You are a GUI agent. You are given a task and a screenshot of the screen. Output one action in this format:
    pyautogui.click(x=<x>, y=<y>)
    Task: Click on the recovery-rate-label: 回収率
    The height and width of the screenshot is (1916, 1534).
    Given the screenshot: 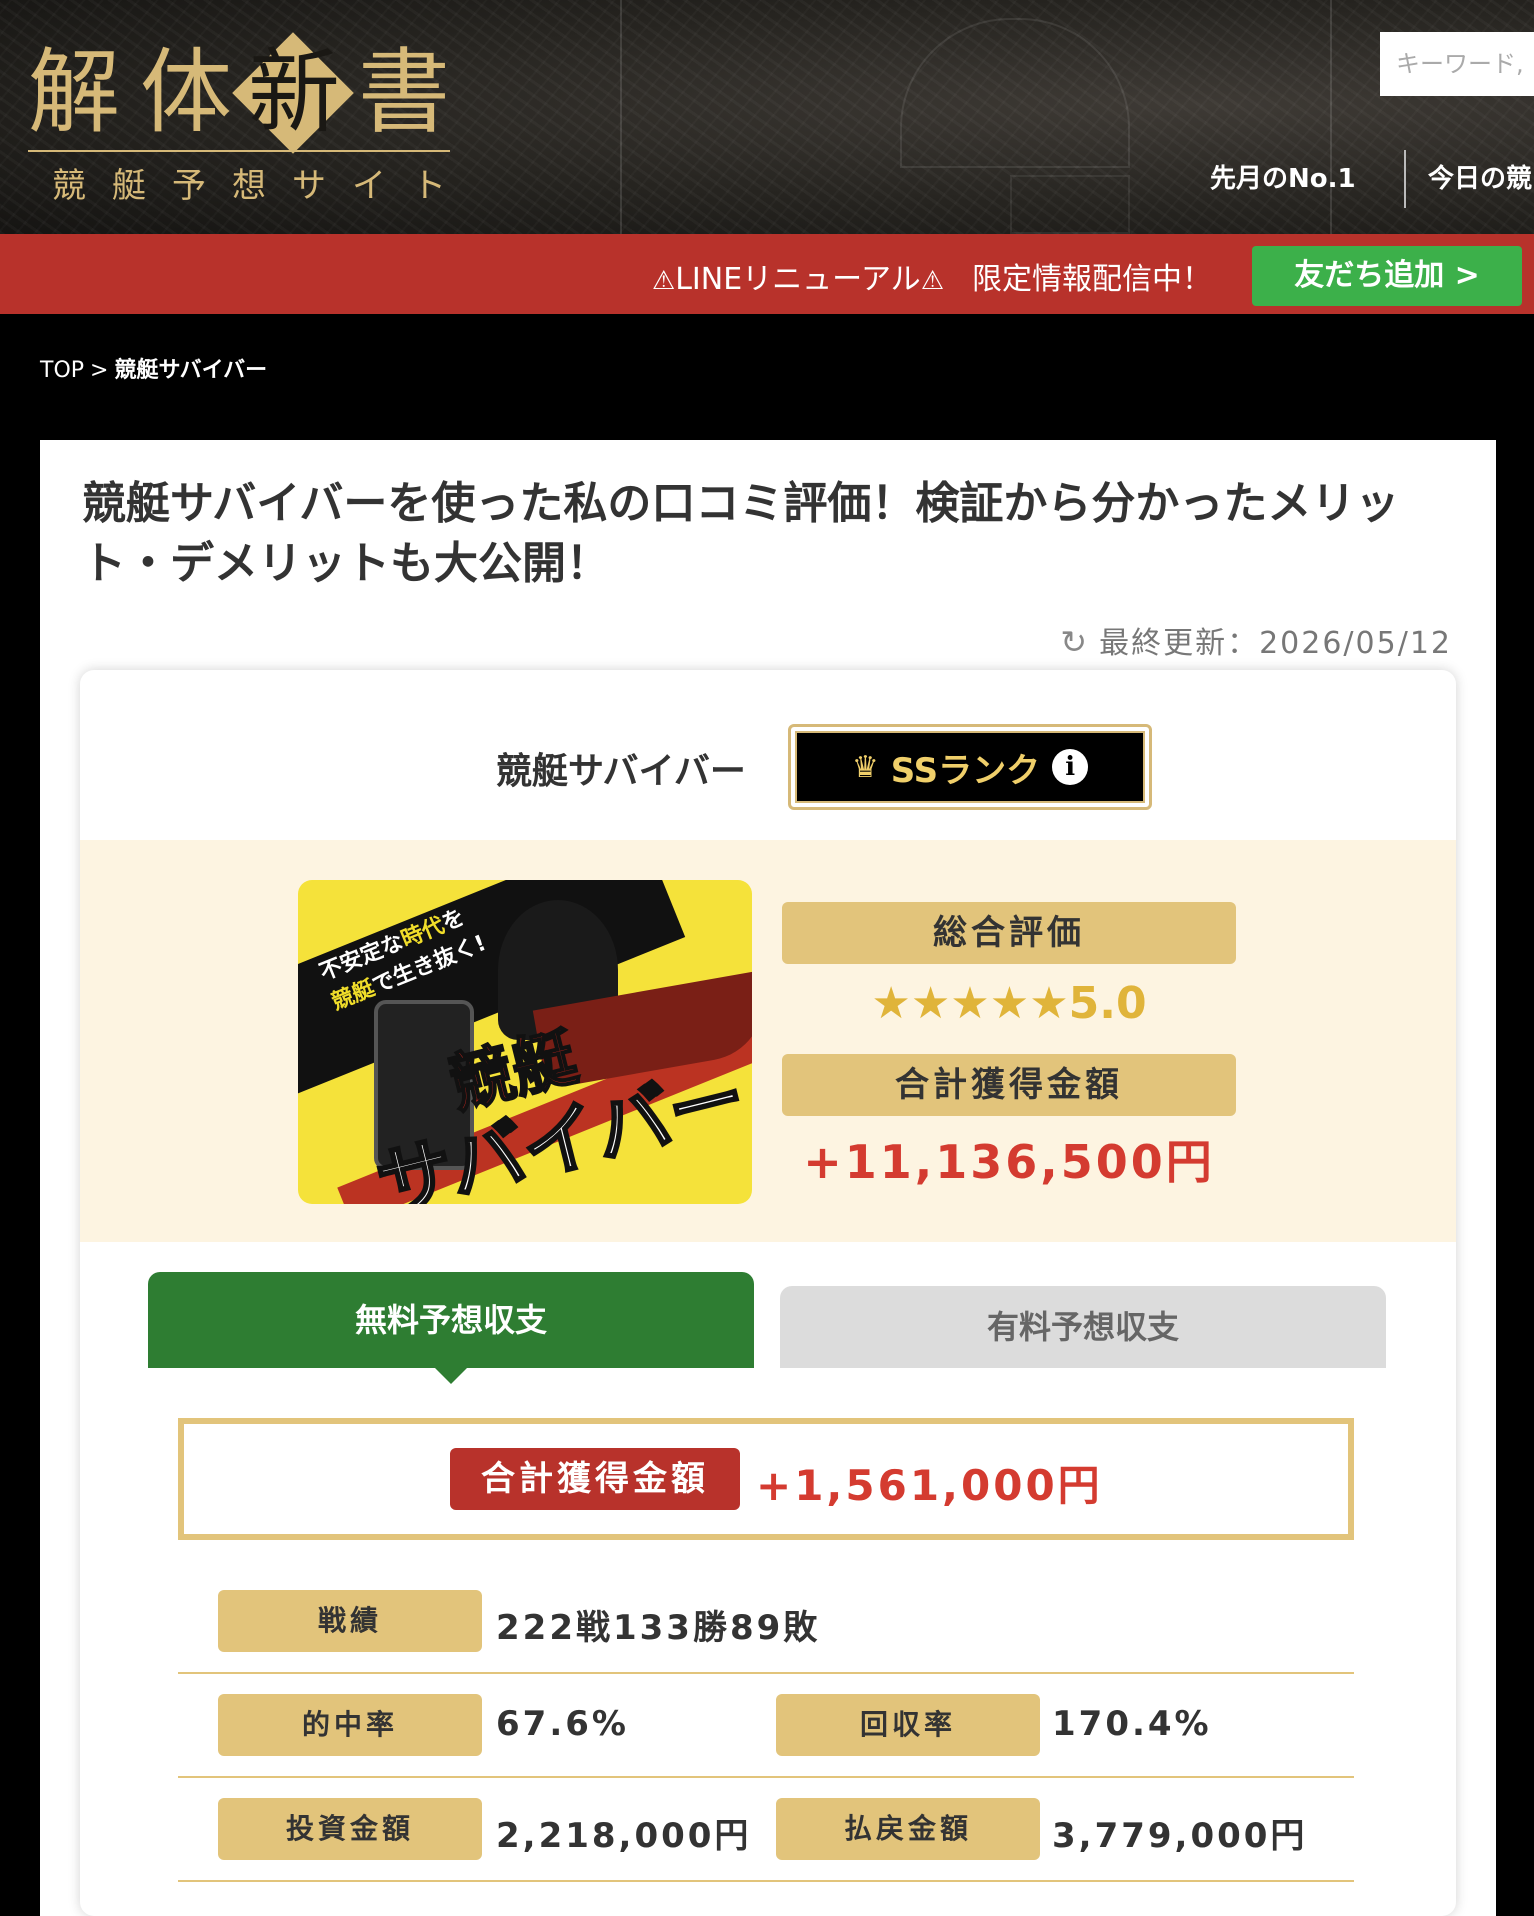 What is the action you would take?
    pyautogui.click(x=908, y=1725)
    